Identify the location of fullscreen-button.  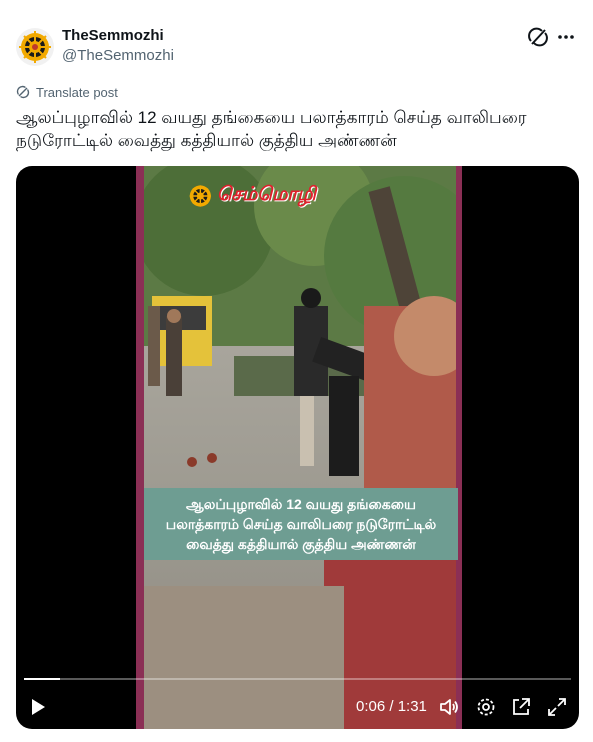
(557, 707).